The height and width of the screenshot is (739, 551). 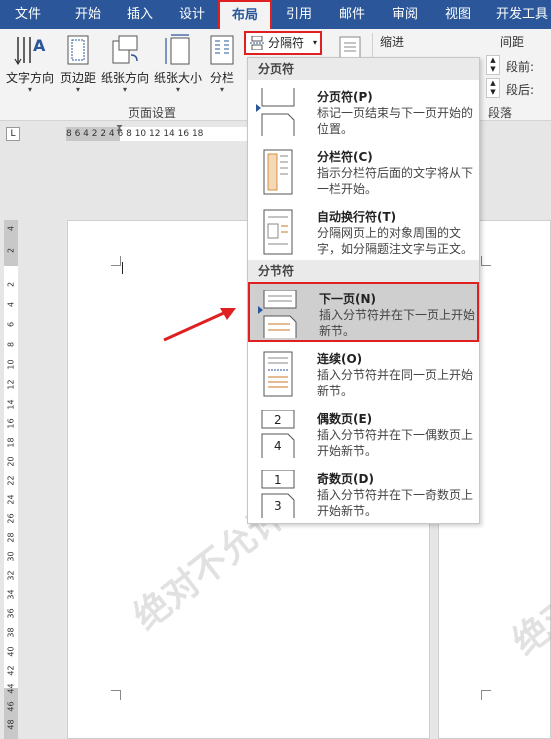 What do you see at coordinates (521, 14) in the screenshot?
I see `tab-developer: 开发工具` at bounding box center [521, 14].